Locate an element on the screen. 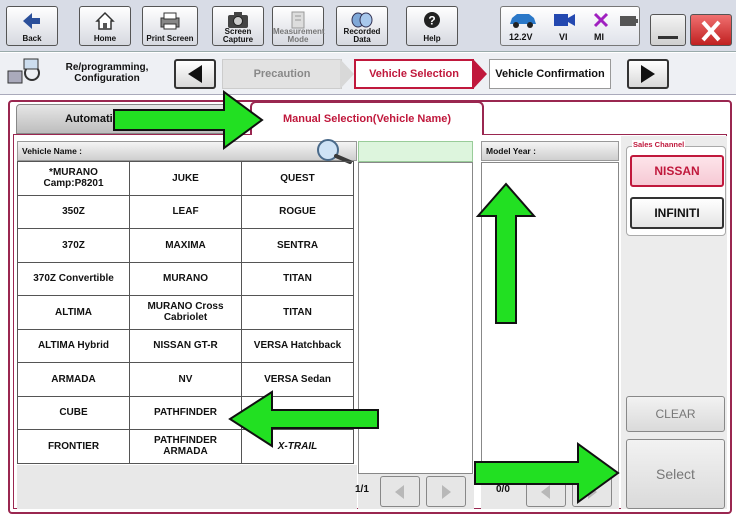  tab-manual-selection: Manual Selection(Vehicle Name) is located at coordinates (367, 118).